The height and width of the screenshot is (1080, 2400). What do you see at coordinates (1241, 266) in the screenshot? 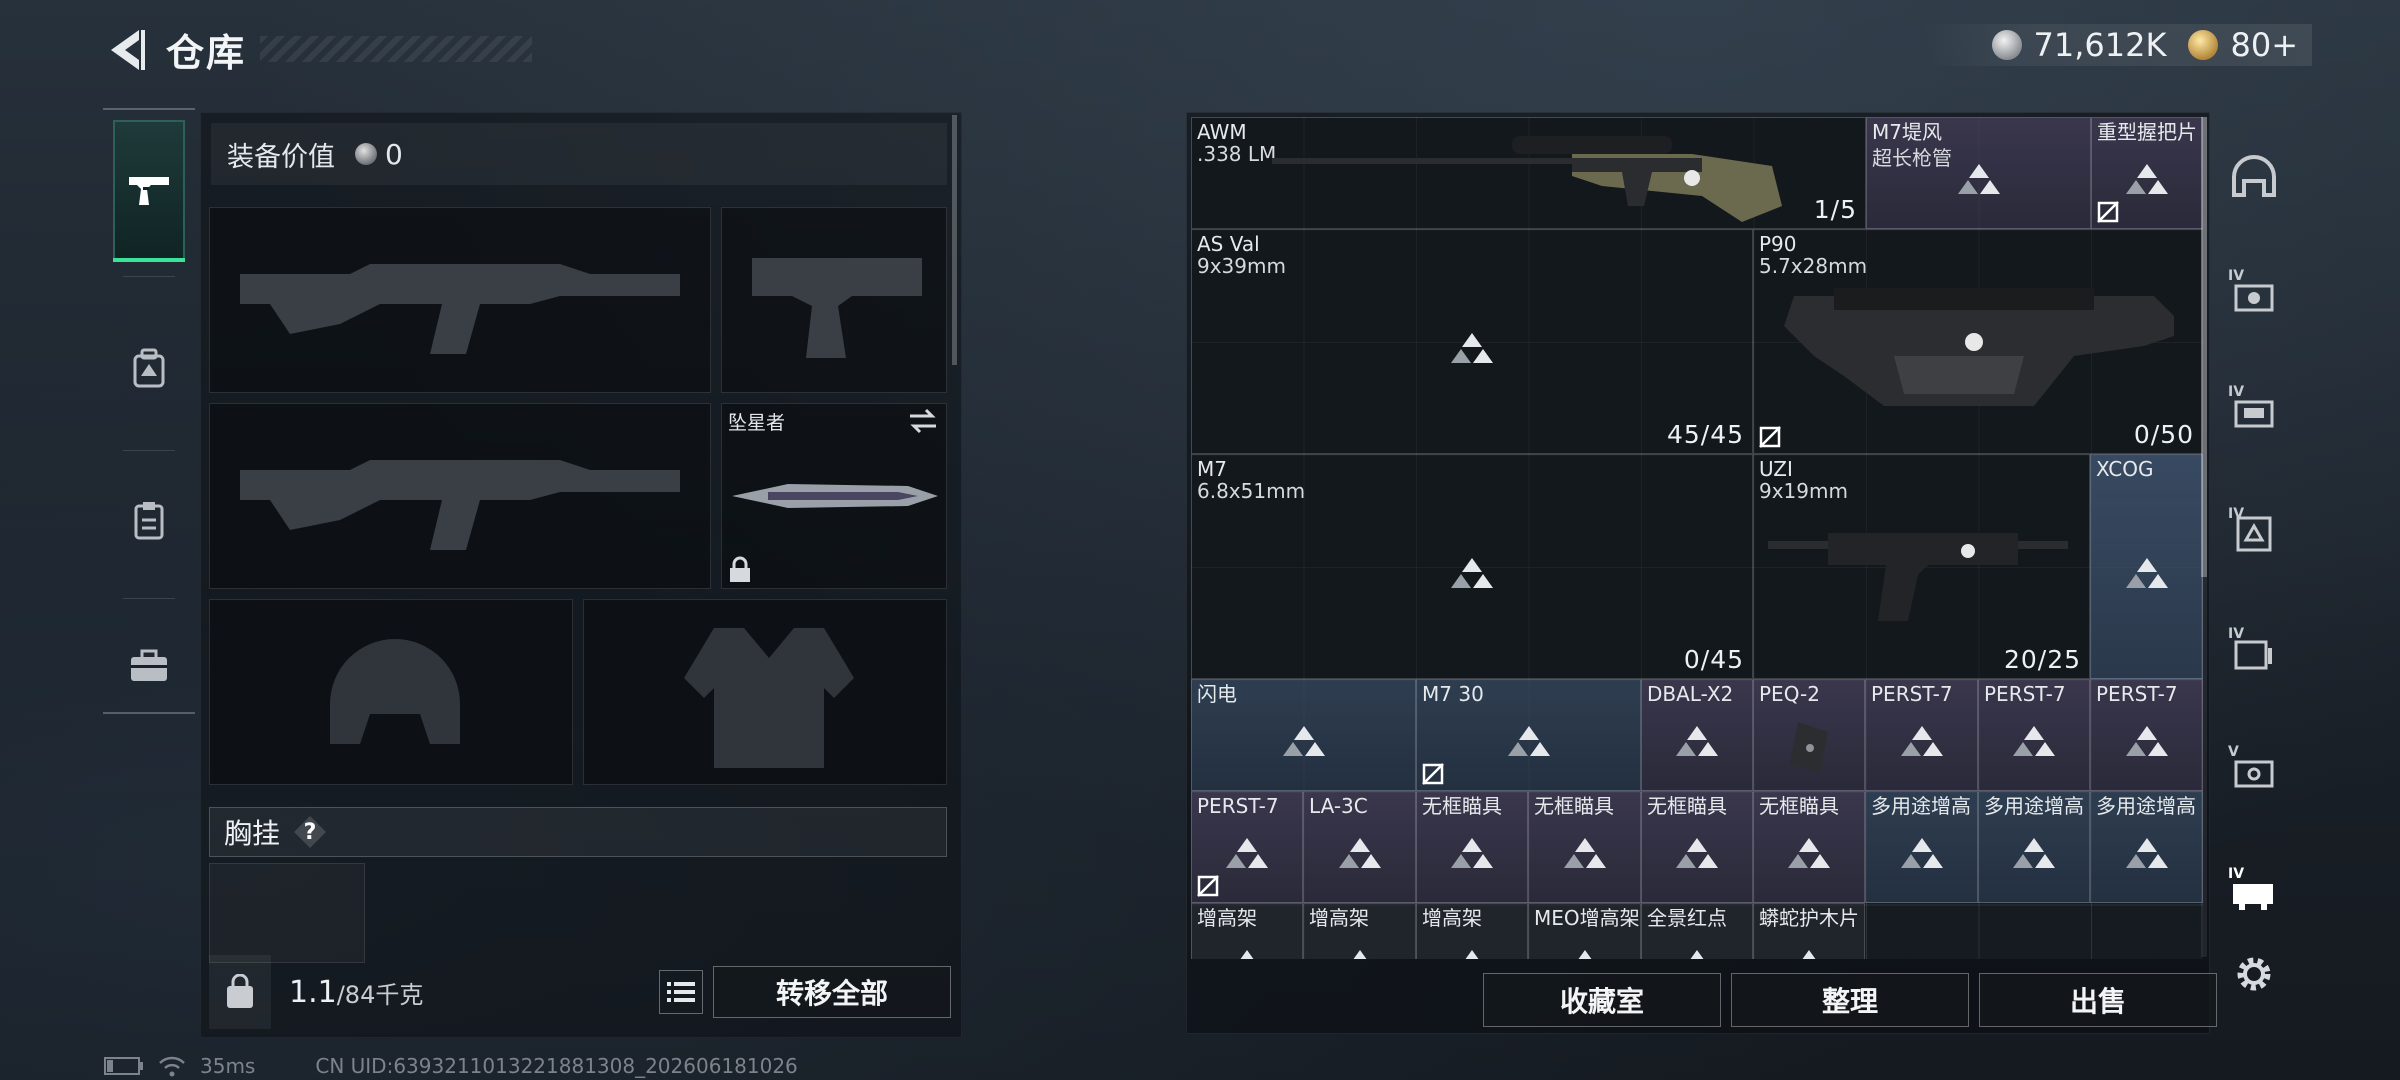
I see `item-caliber: 9x39mm` at bounding box center [1241, 266].